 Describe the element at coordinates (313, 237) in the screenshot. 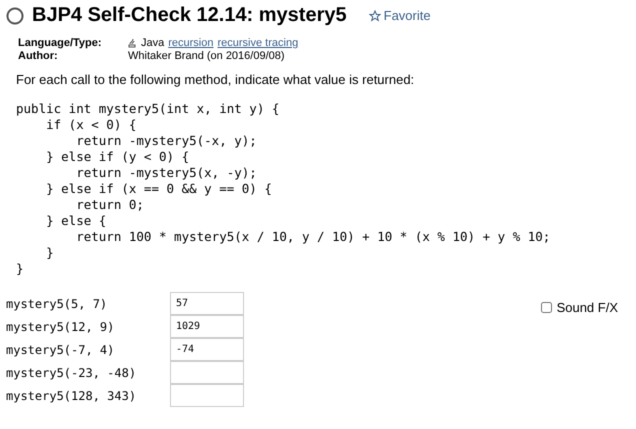

I see `code-line: return 100 * mystery5(x / 10, y / 10) + 10 * (x % 10) + y % 10;` at that location.